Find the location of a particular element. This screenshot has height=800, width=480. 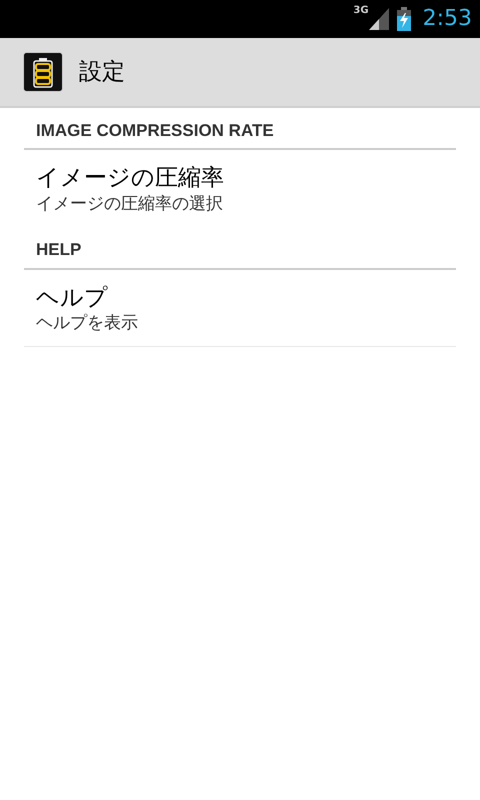

network-type-label: 3G is located at coordinates (361, 11).